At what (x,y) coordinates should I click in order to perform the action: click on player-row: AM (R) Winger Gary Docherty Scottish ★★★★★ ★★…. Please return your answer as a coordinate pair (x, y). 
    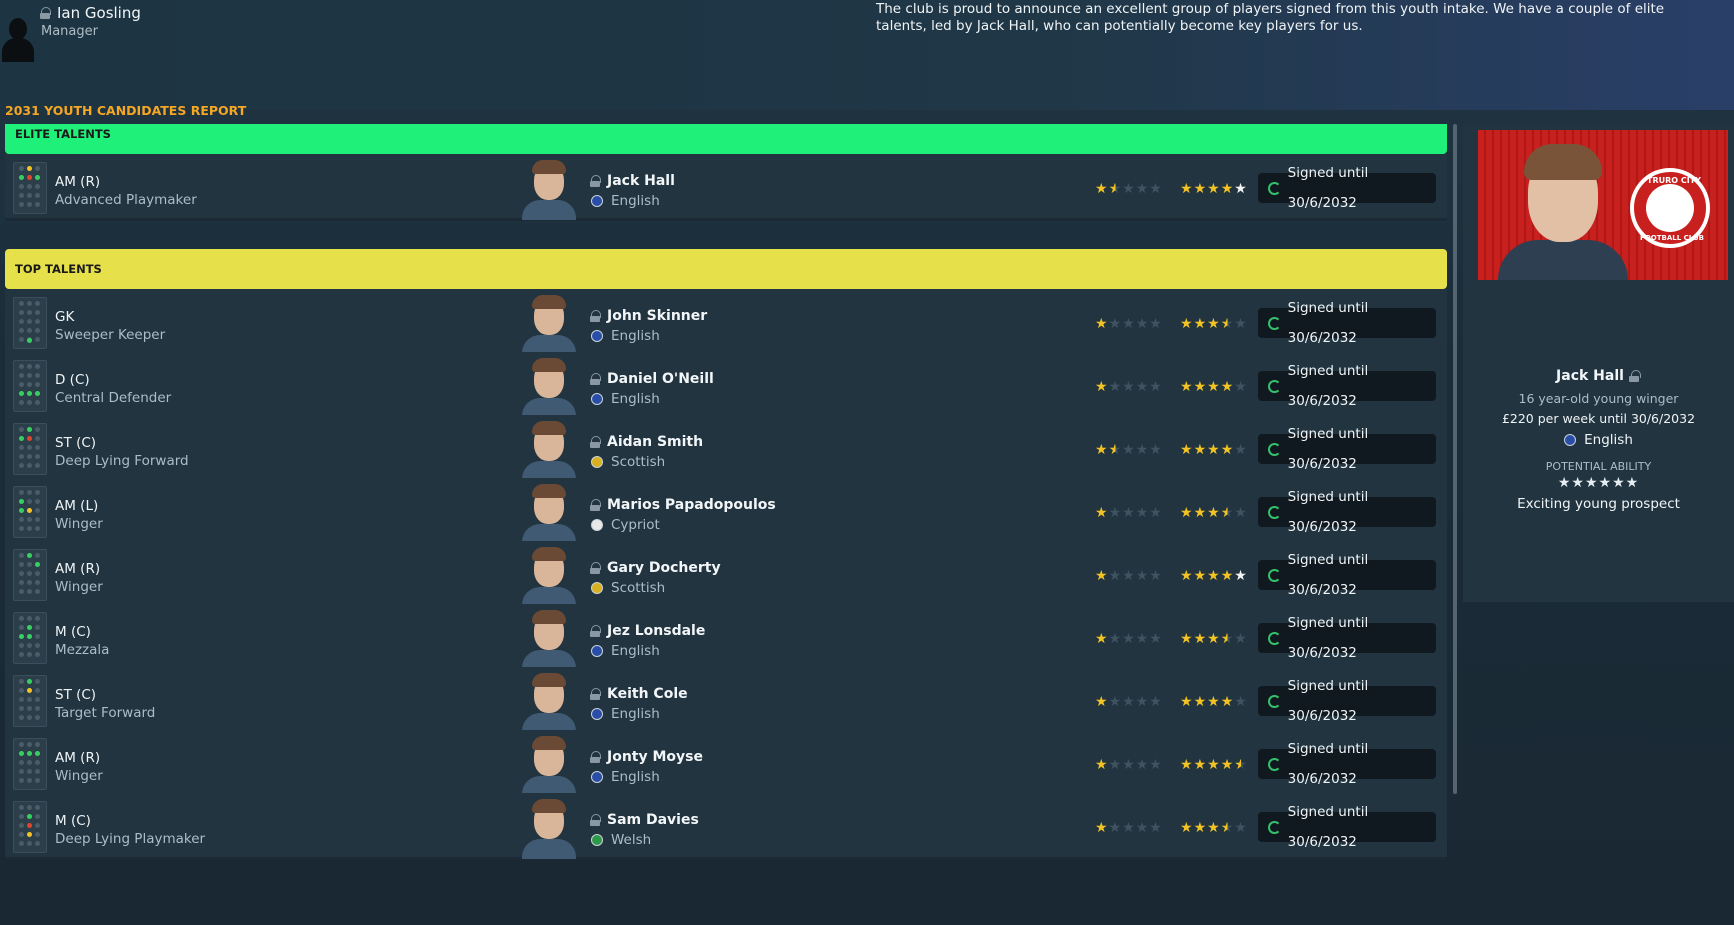
    Looking at the image, I should click on (726, 574).